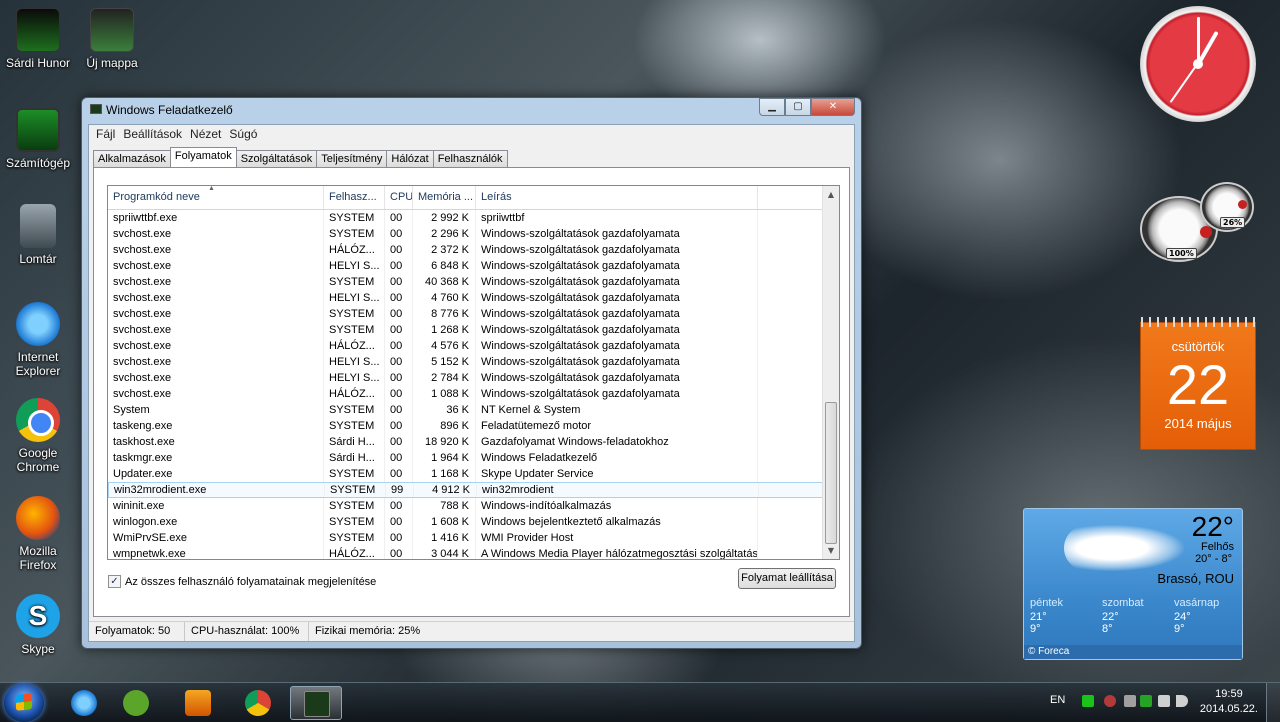  I want to click on column-header-description: Leírás, so click(617, 197).